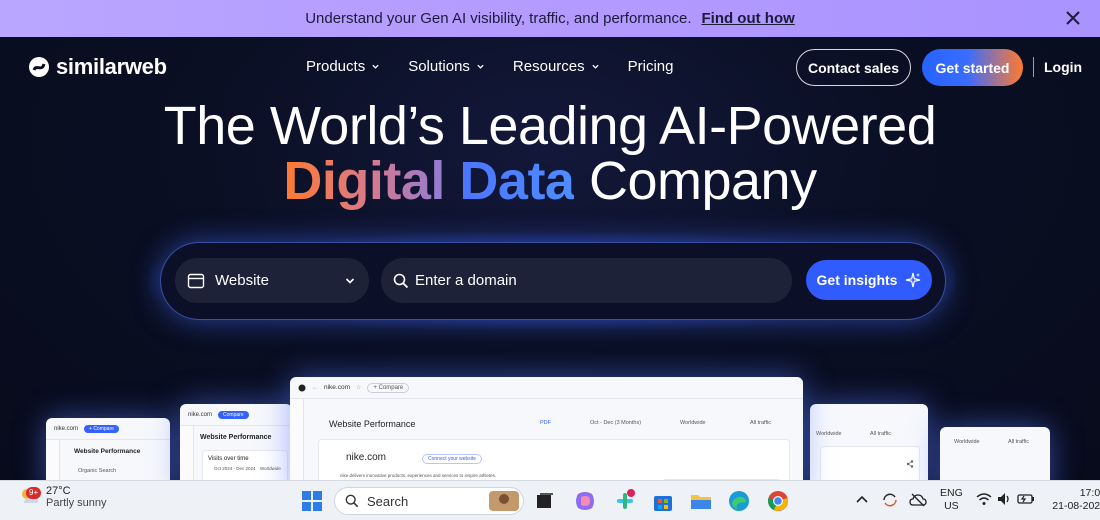 The width and height of the screenshot is (1100, 520). What do you see at coordinates (111, 66) in the screenshot?
I see `logo-text: similarweb` at bounding box center [111, 66].